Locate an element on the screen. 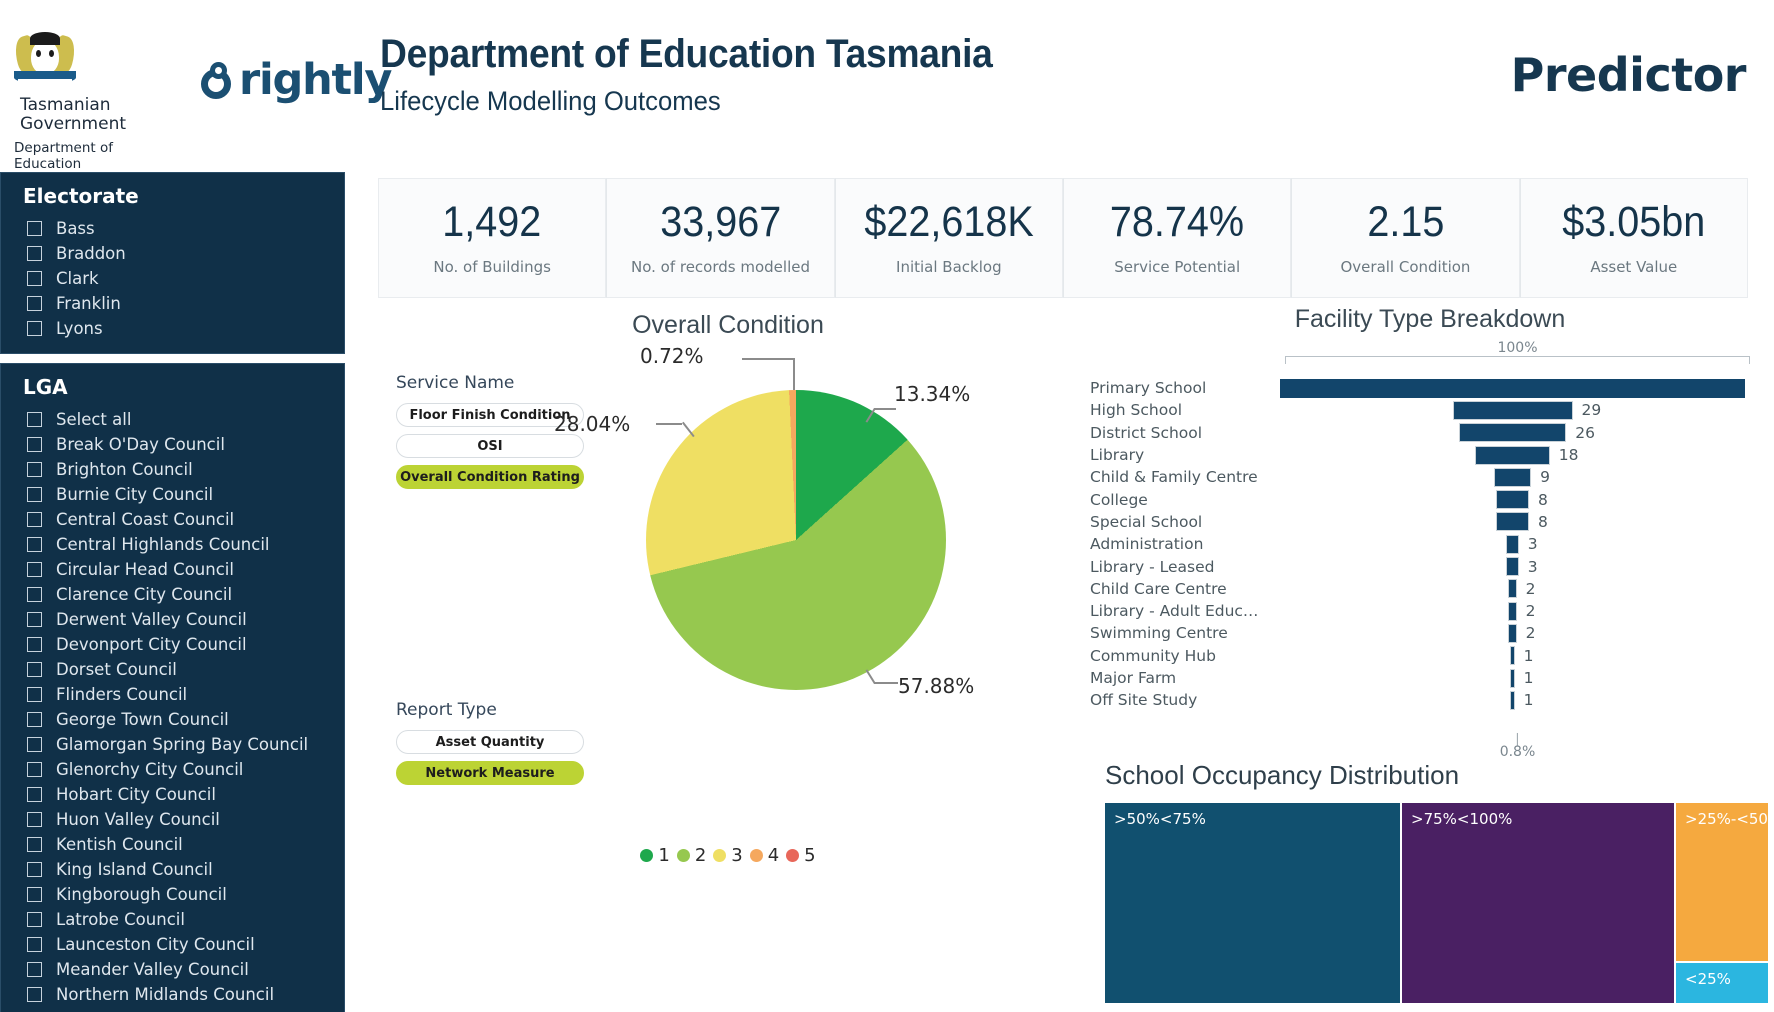 This screenshot has height=1012, width=1774. service-name-option: Overall Condition Rating is located at coordinates (490, 477).